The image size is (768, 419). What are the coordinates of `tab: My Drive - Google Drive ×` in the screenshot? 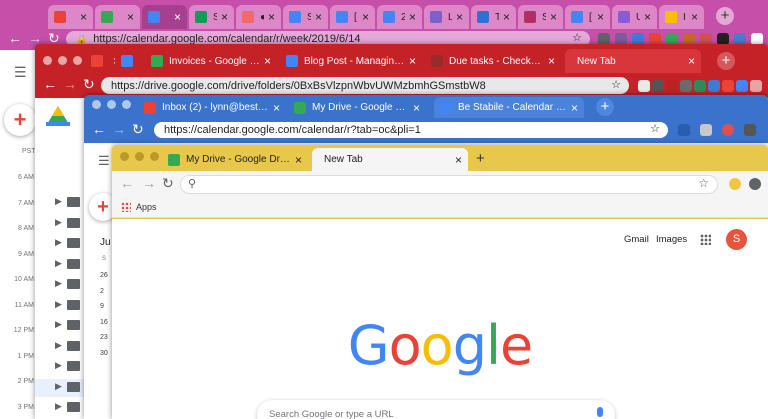 It's located at (235, 159).